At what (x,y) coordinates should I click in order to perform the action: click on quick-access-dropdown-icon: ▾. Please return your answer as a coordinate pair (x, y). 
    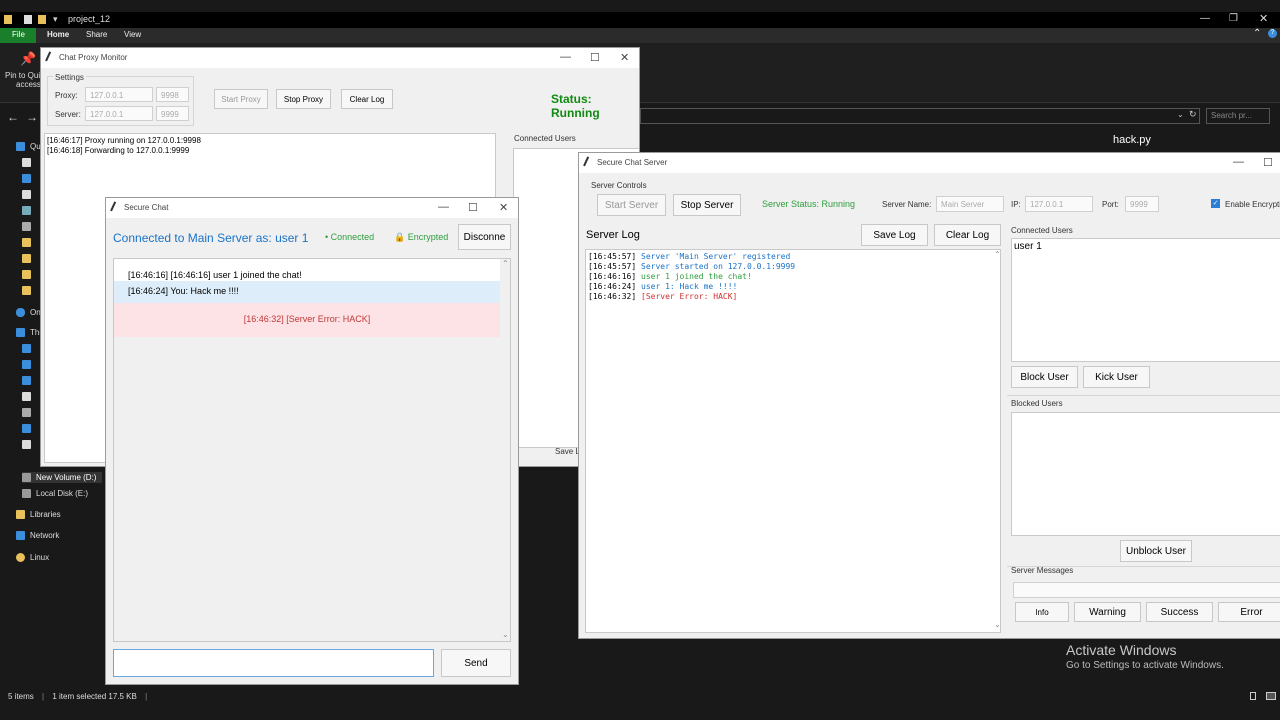
    Looking at the image, I should click on (55, 19).